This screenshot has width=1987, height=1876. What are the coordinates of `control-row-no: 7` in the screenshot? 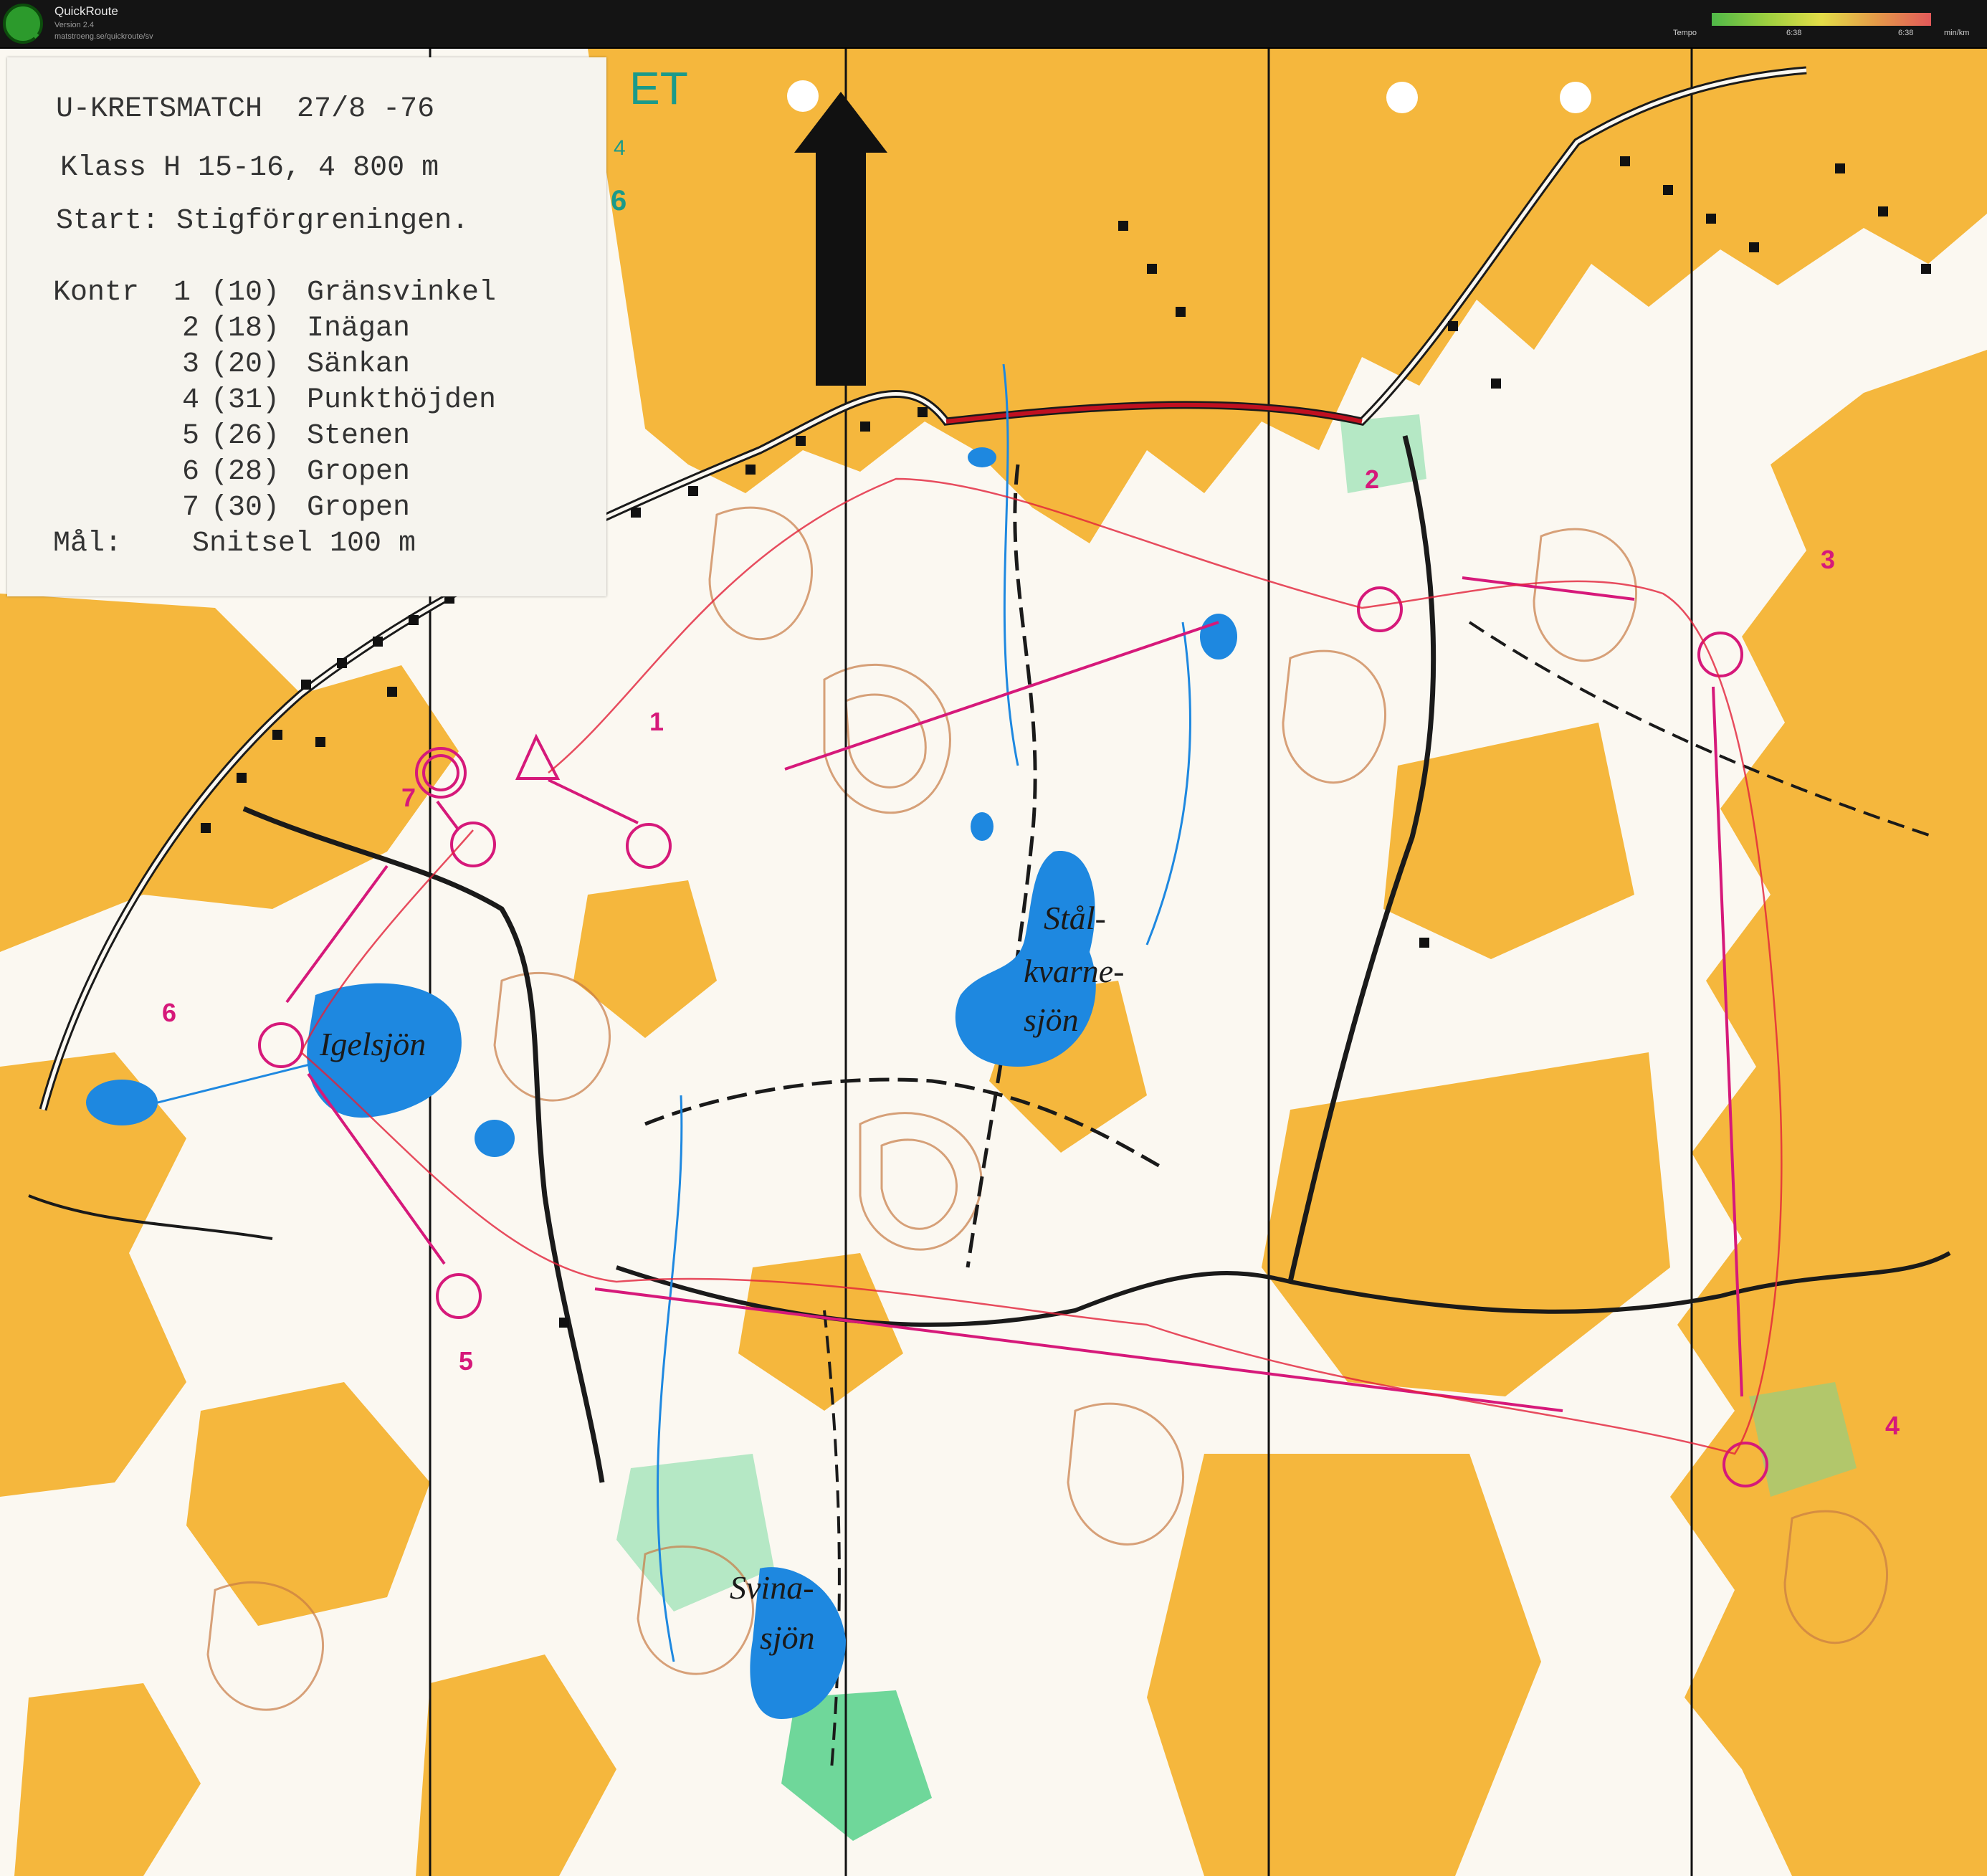 It's located at (191, 508).